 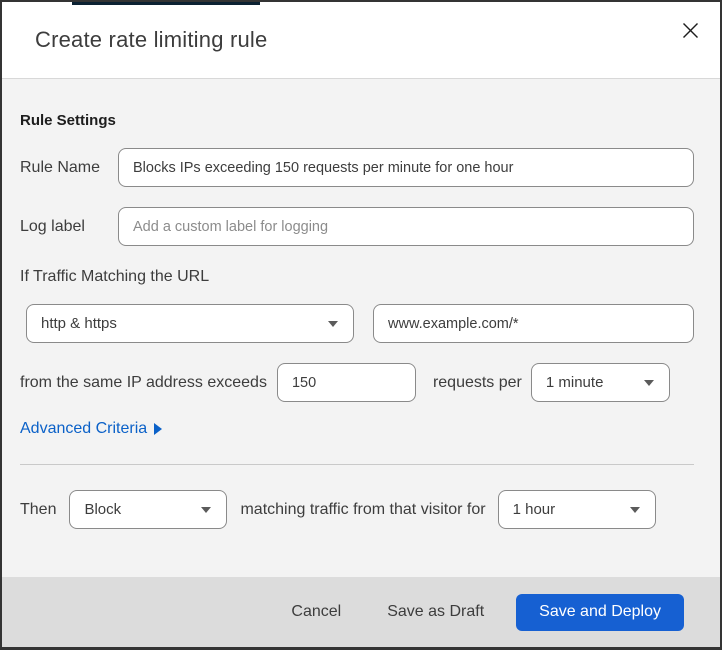 I want to click on save-as-draft-button: Save as Draft, so click(x=435, y=612).